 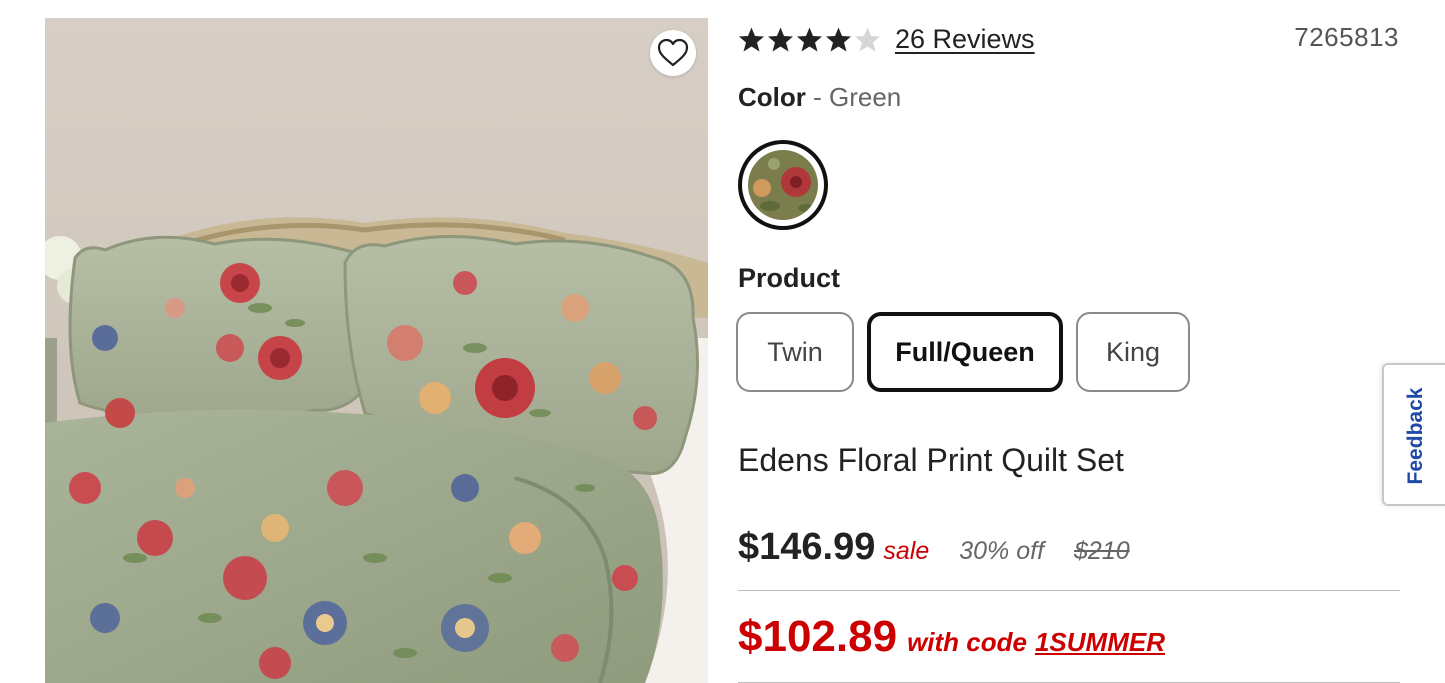 I want to click on feedback-label: Feedback, so click(x=1415, y=436).